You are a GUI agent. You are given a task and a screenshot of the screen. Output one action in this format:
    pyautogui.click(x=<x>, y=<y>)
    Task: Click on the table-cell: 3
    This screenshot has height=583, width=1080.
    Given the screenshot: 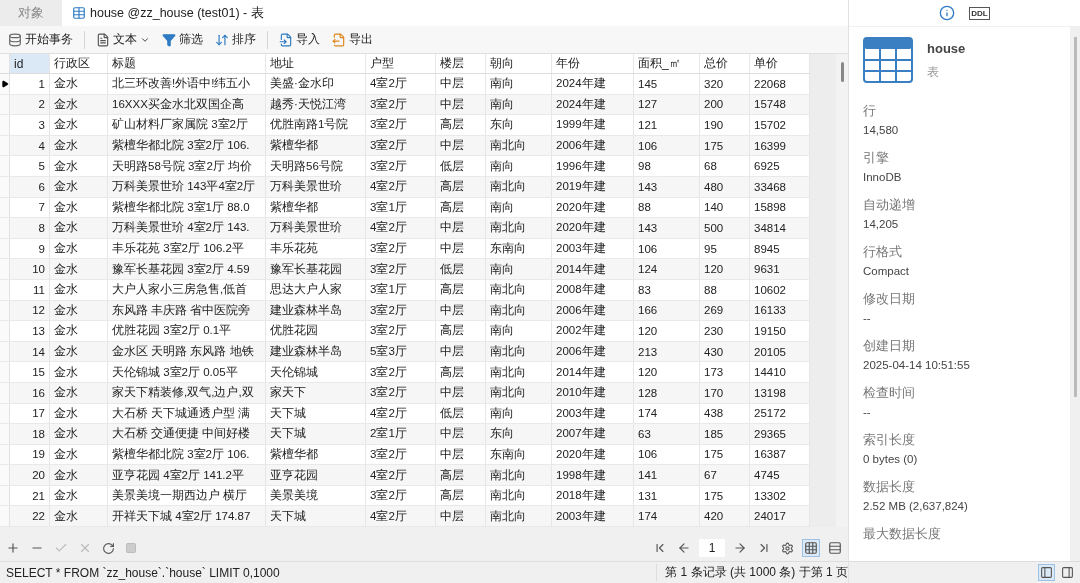 What is the action you would take?
    pyautogui.click(x=30, y=125)
    